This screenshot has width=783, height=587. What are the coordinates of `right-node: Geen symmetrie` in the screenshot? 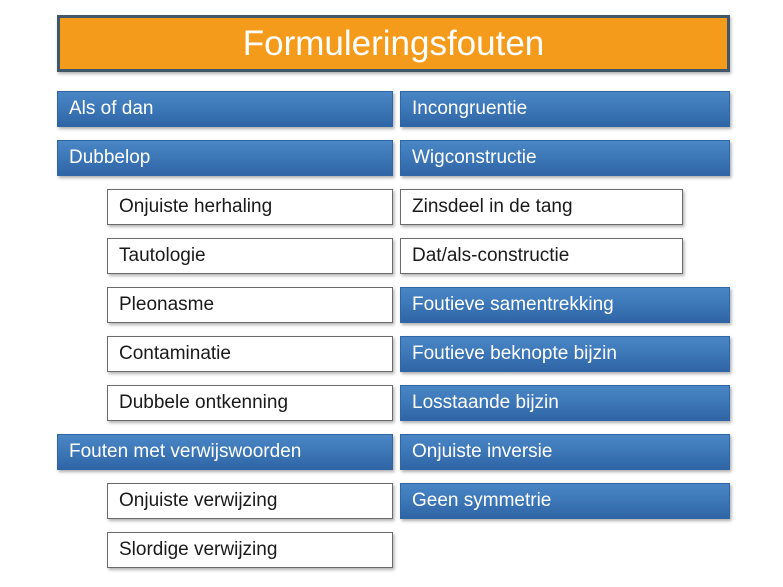 It's located at (565, 501).